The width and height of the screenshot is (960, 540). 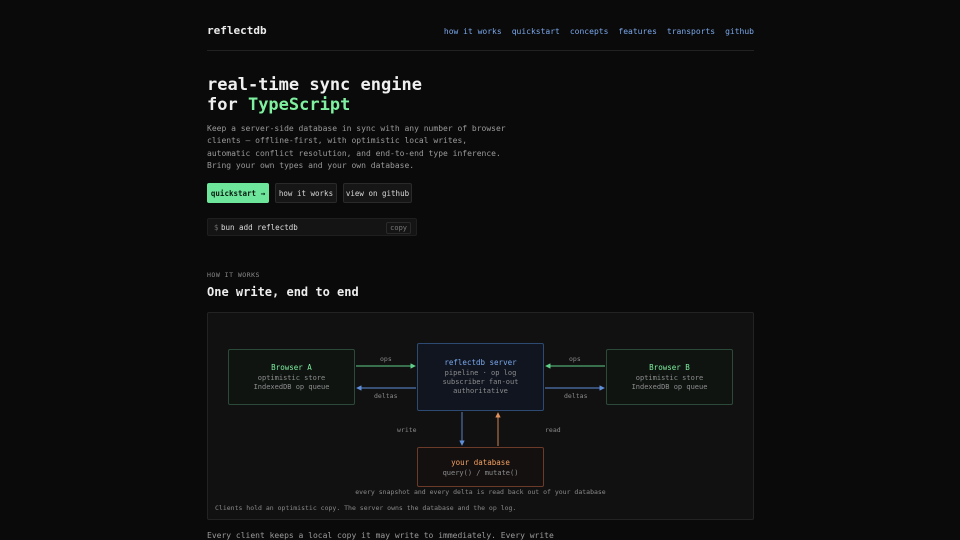 What do you see at coordinates (480, 473) in the screenshot?
I see `database-line: query() / mutate()` at bounding box center [480, 473].